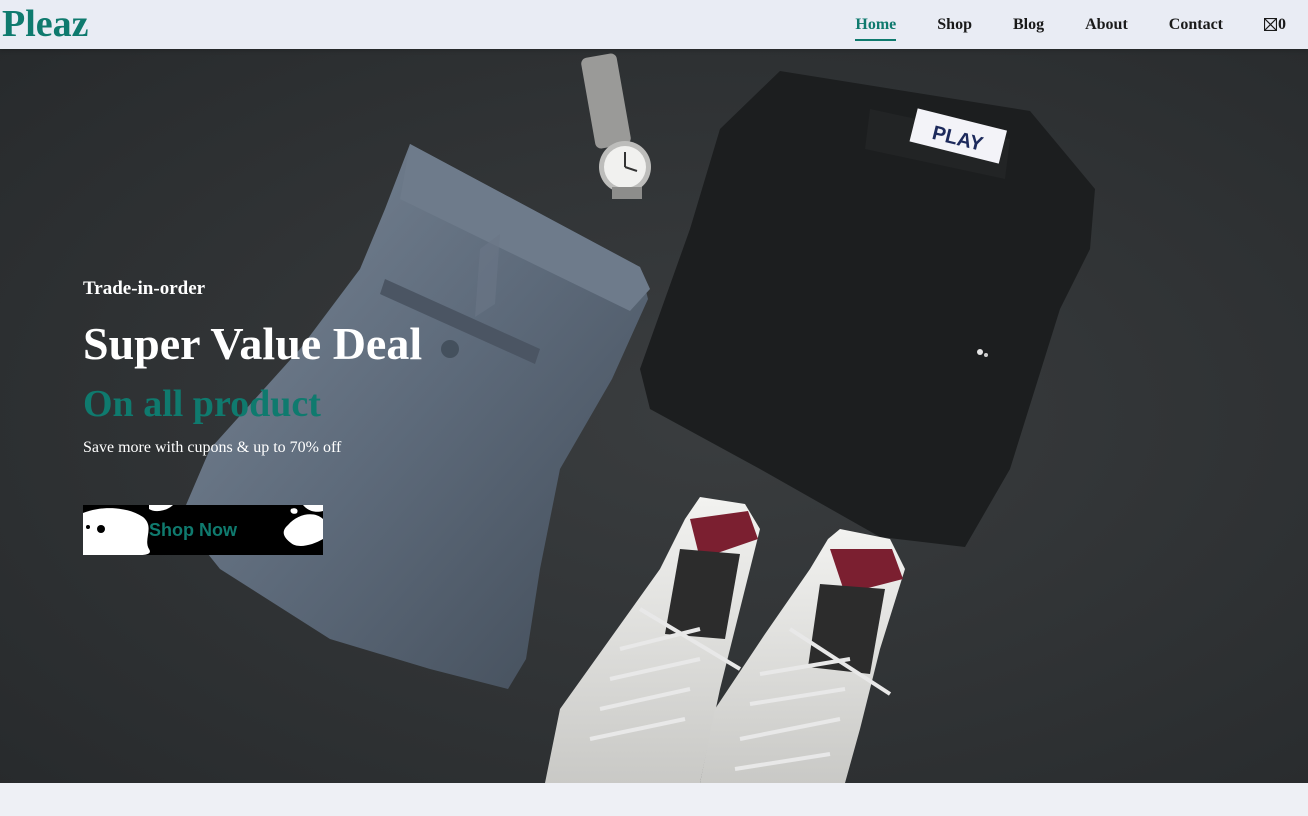 The image size is (1308, 816). Describe the element at coordinates (875, 28) in the screenshot. I see `nav-home: Home` at that location.